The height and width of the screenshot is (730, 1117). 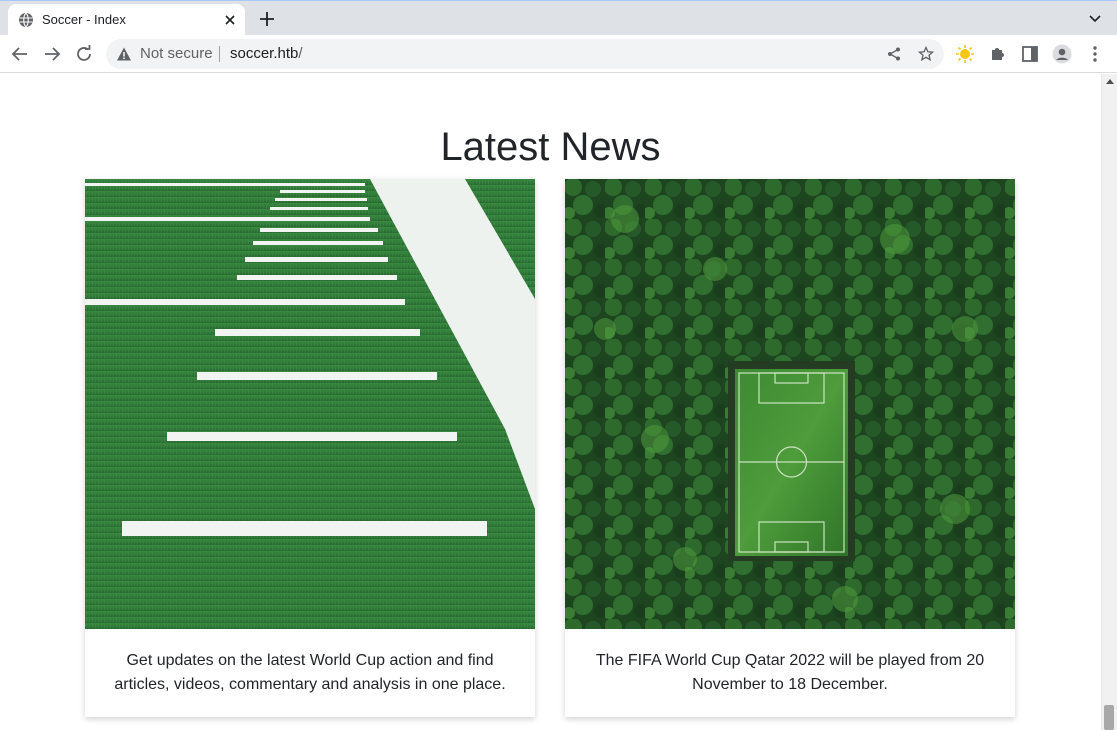 What do you see at coordinates (558, 18) in the screenshot?
I see `tab-strip: Soccer - Index` at bounding box center [558, 18].